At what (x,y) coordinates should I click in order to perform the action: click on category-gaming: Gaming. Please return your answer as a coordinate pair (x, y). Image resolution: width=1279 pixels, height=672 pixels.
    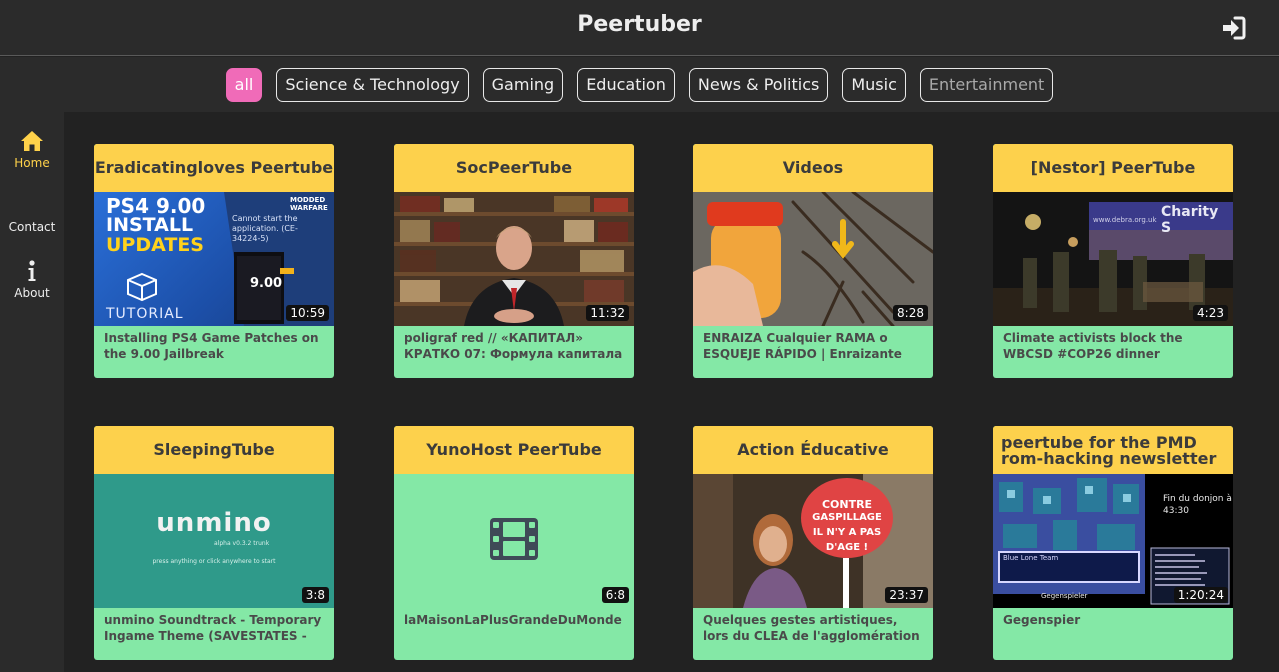
    Looking at the image, I should click on (523, 84).